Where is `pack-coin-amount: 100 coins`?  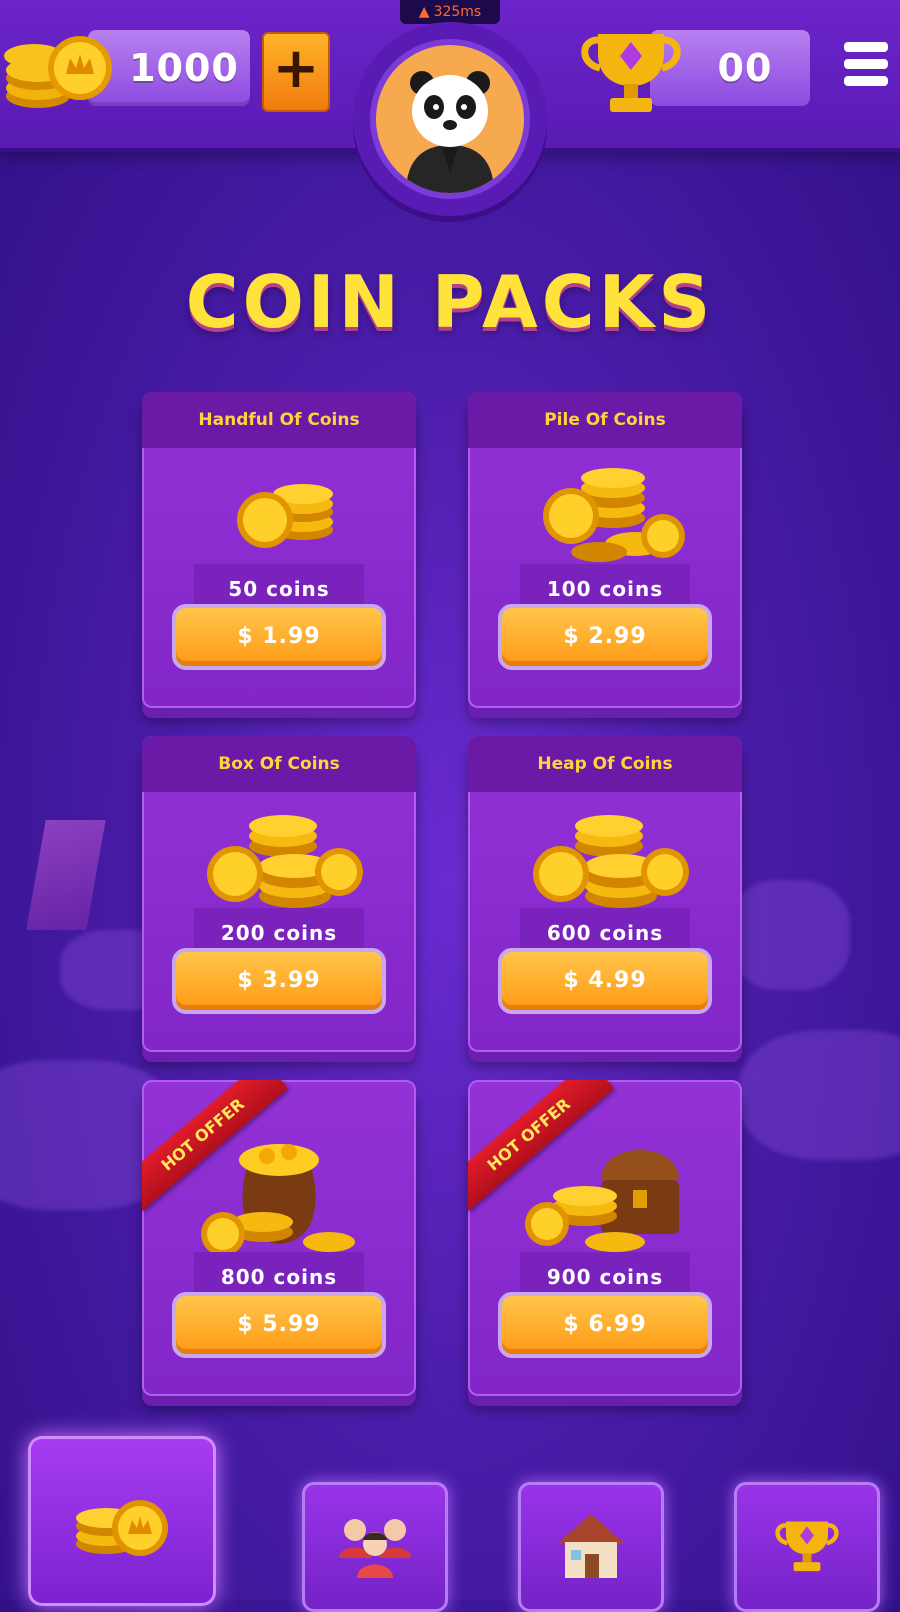
pack-coin-amount: 100 coins is located at coordinates (605, 586).